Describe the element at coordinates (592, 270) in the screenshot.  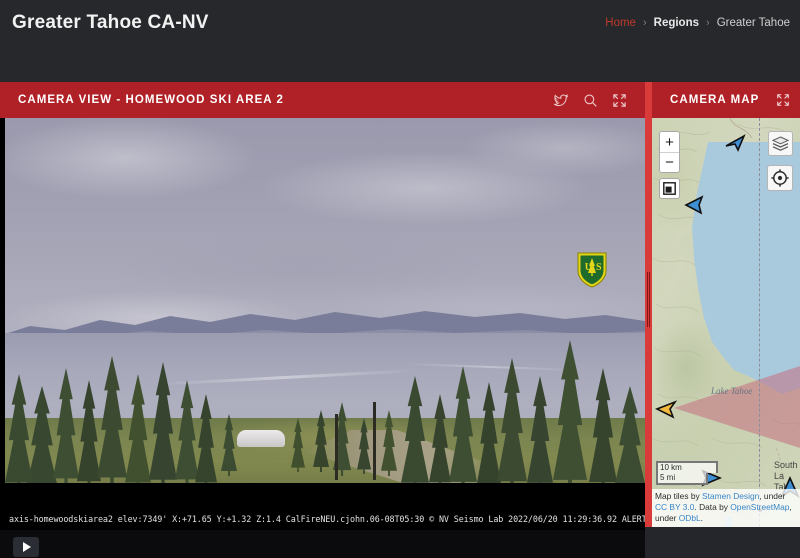
I see `us-forest-service-badge-icon: U S` at that location.